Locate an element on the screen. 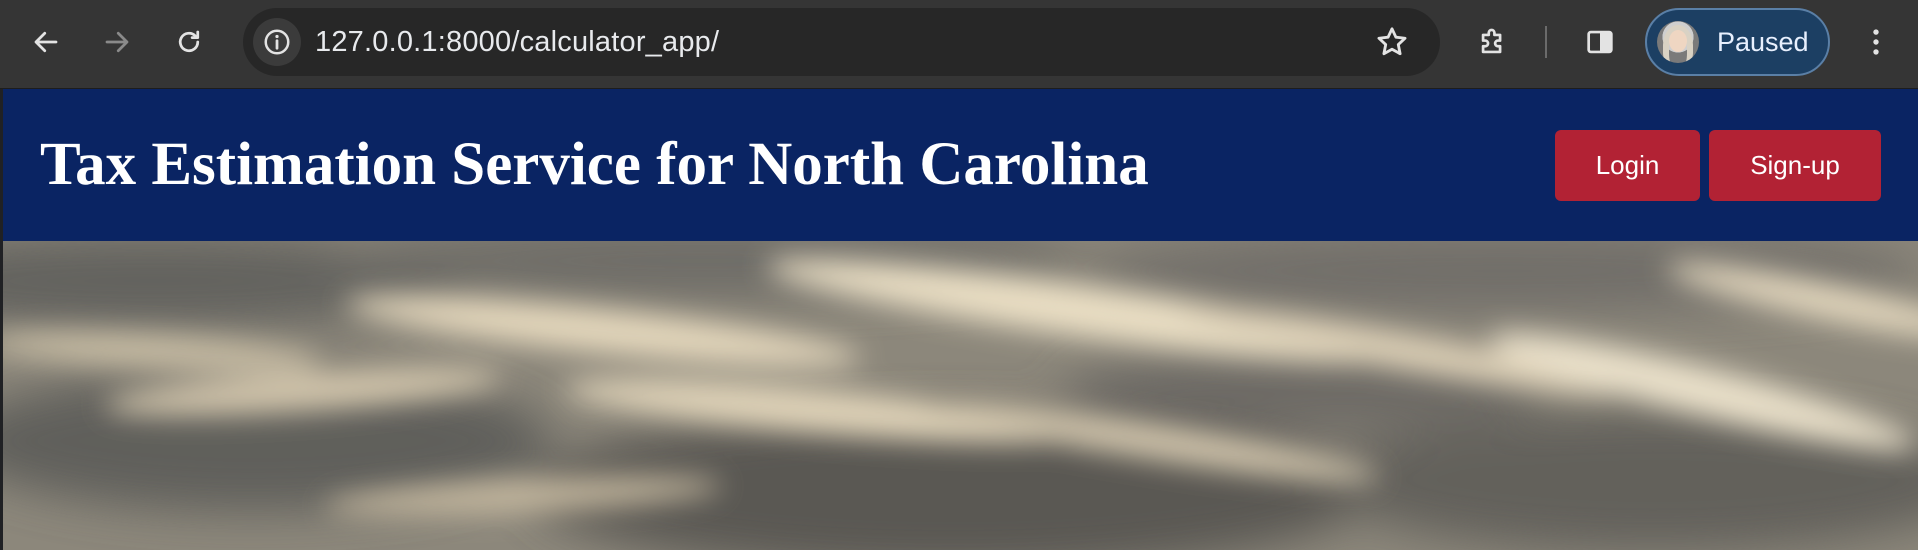 The height and width of the screenshot is (550, 1918). site-info-button is located at coordinates (277, 42).